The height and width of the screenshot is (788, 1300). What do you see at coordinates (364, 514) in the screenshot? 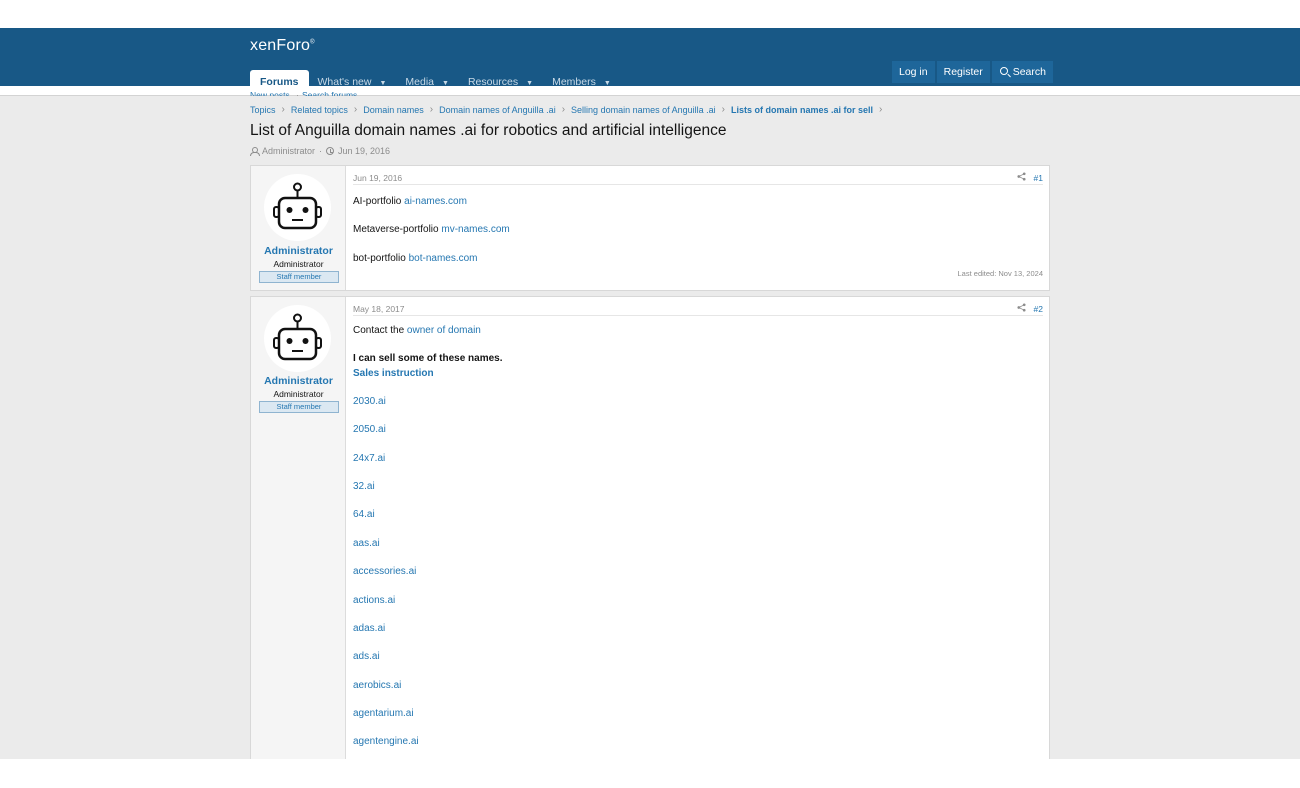
I see `domain-link: 64.ai` at bounding box center [364, 514].